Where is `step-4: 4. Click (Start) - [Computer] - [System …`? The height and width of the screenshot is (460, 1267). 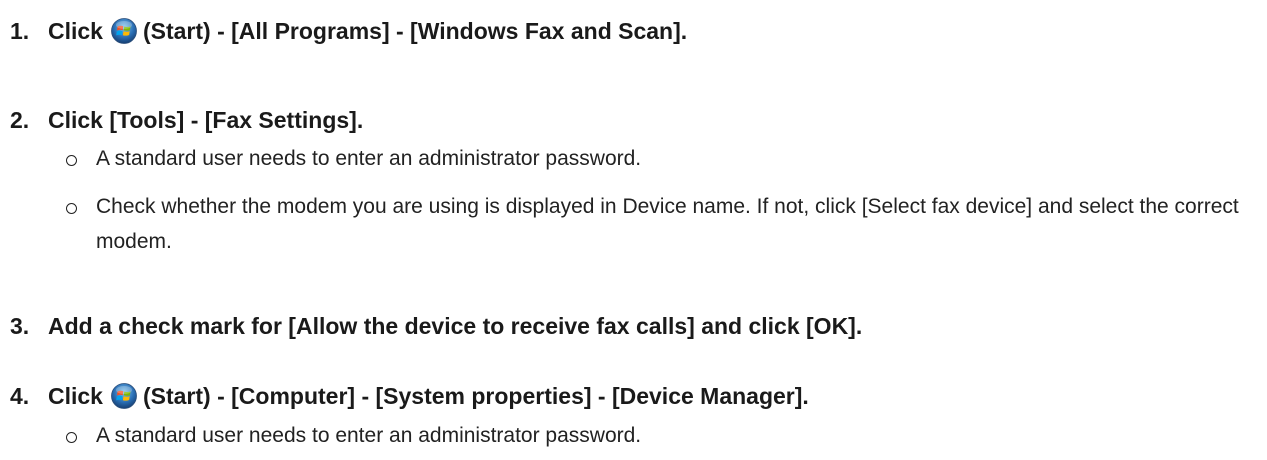
step-4: 4. Click (Start) - [Computer] - [System … is located at coordinates (409, 396).